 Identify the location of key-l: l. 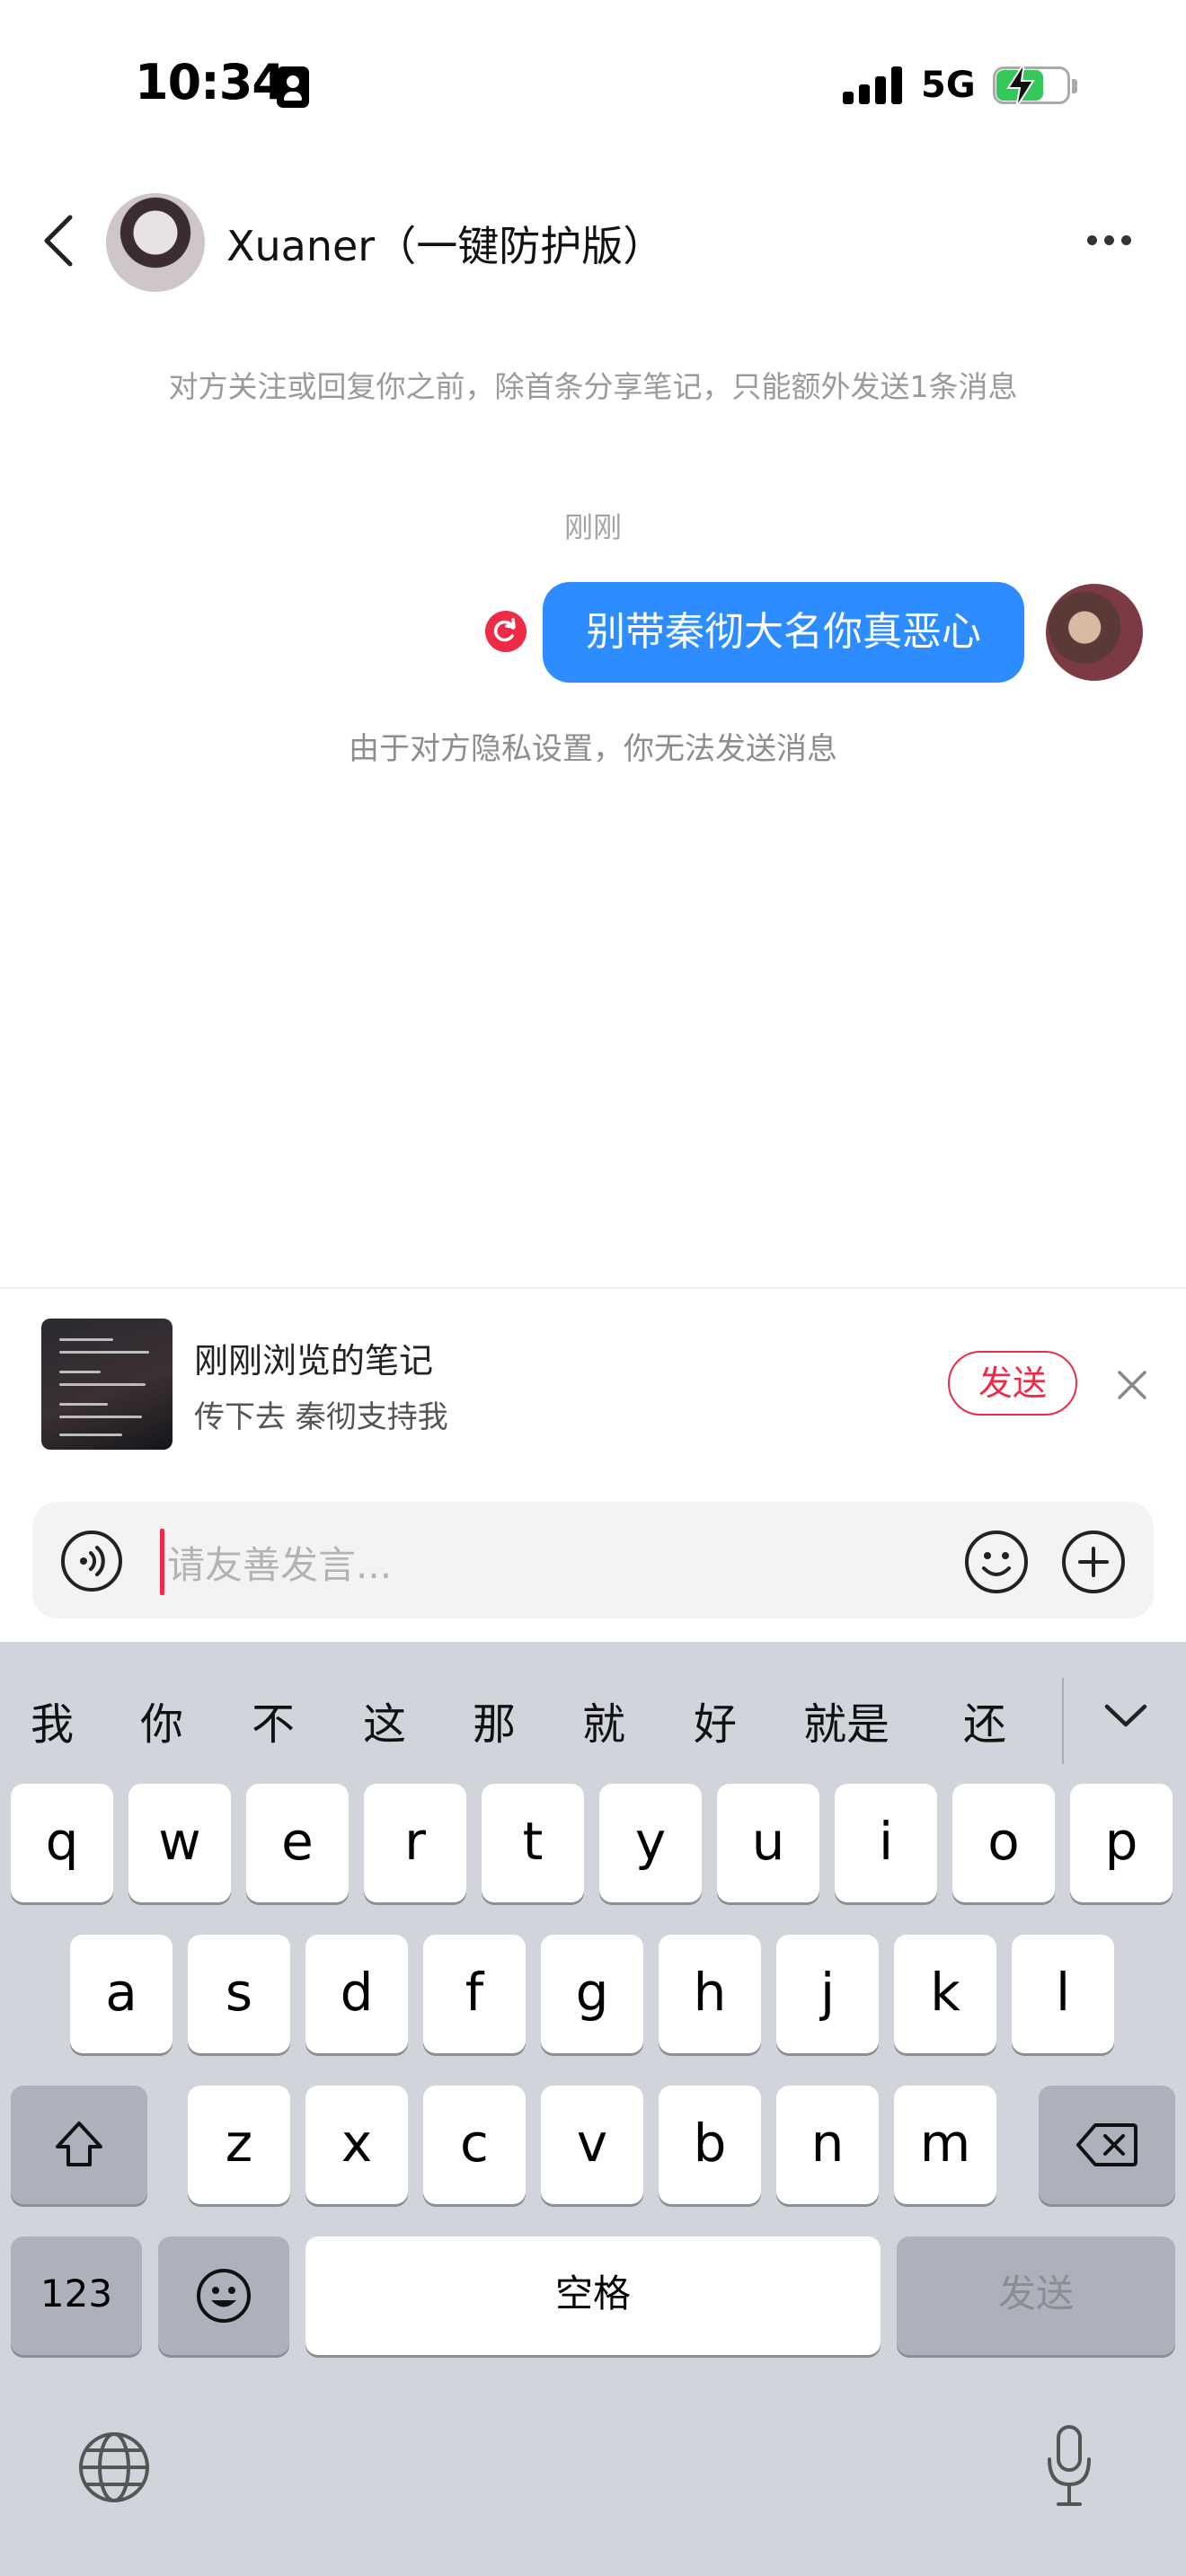
(1063, 1994).